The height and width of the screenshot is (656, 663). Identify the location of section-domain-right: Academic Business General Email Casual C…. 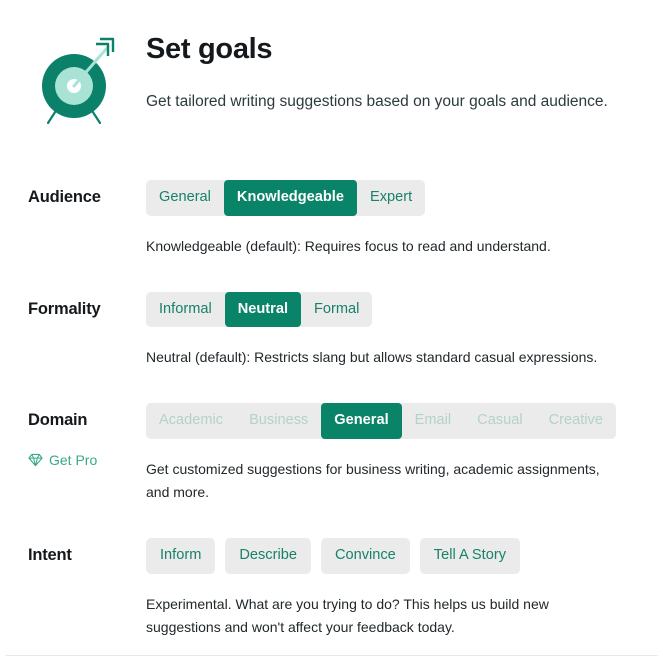
(390, 453).